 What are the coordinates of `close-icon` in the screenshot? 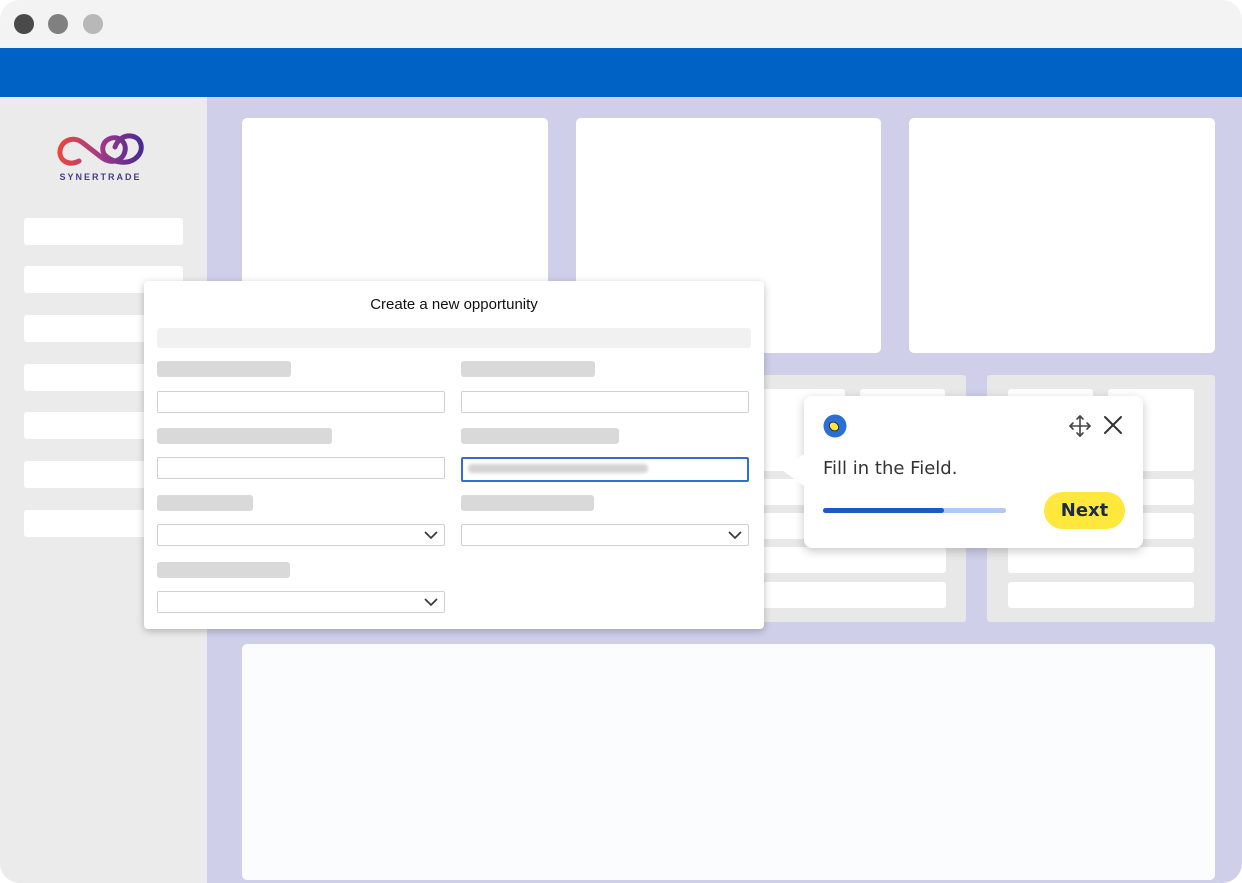 It's located at (1113, 425).